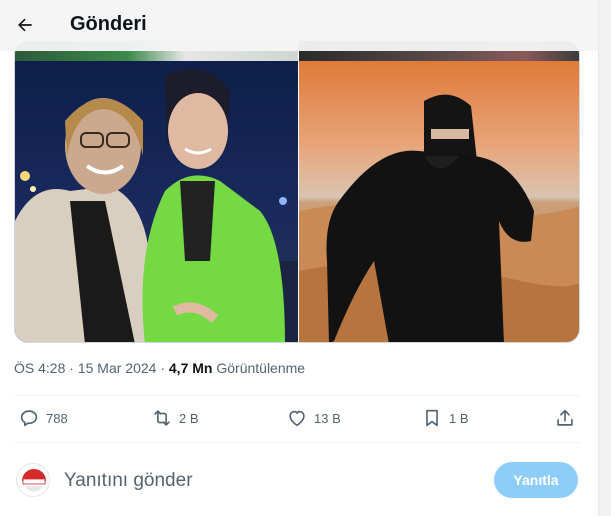 The width and height of the screenshot is (611, 516). What do you see at coordinates (29, 418) in the screenshot?
I see `reply-icon` at bounding box center [29, 418].